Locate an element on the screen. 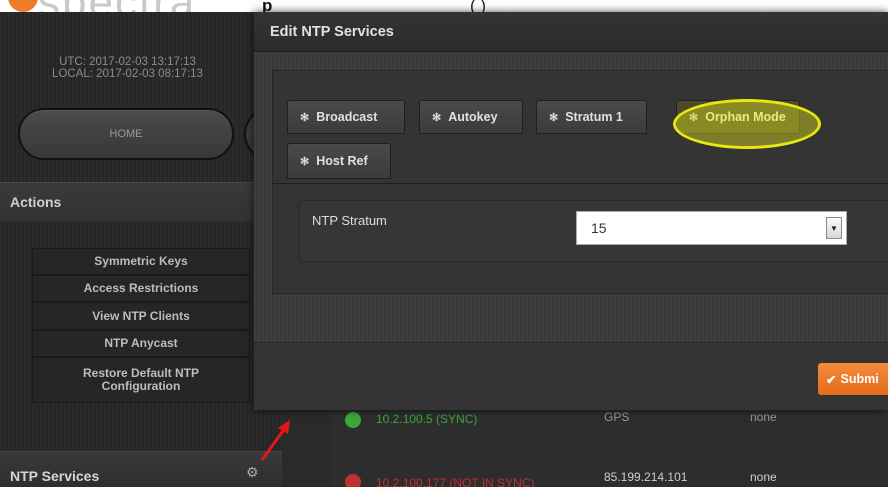 The width and height of the screenshot is (888, 487). home-button: HOME is located at coordinates (126, 134).